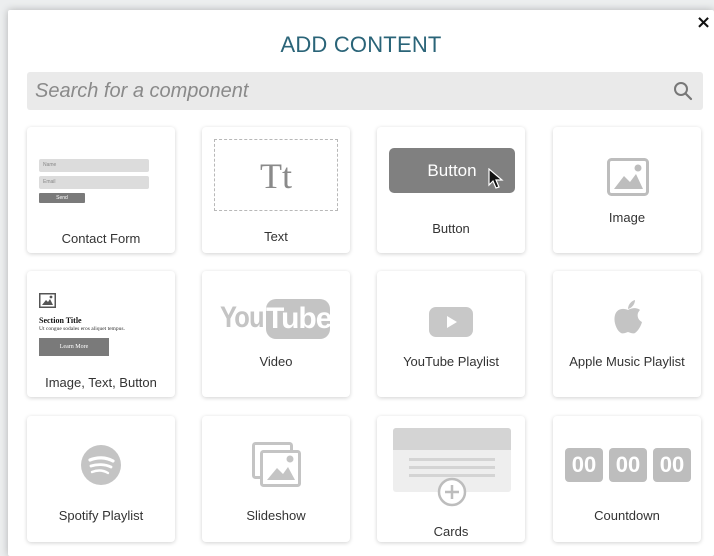 Image resolution: width=714 pixels, height=556 pixels. I want to click on component-label: Slideshow, so click(276, 515).